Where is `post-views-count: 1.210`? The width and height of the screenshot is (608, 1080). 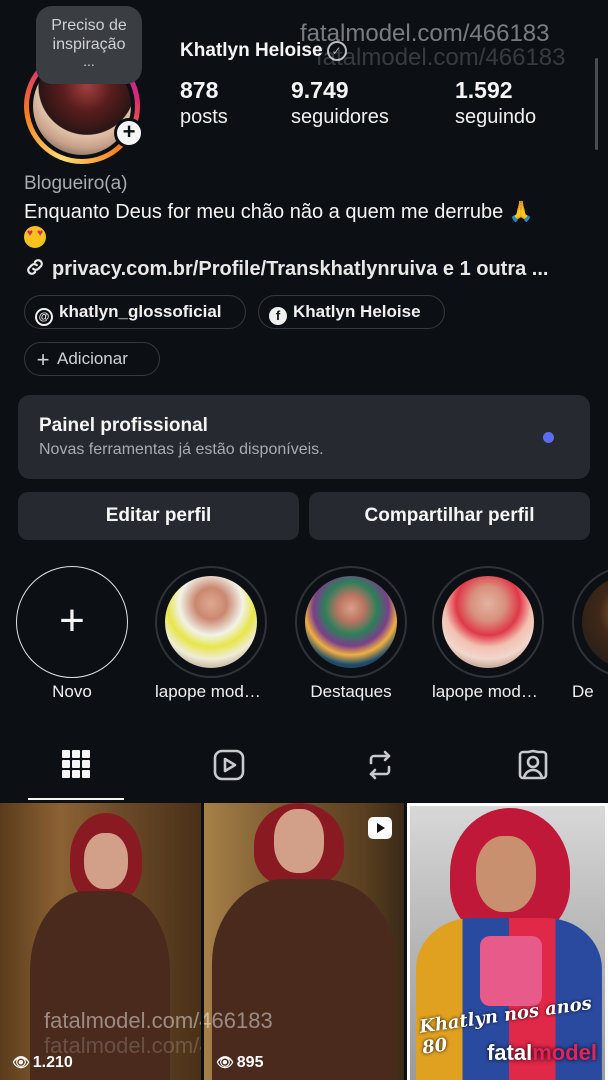 post-views-count: 1.210 is located at coordinates (52, 1062).